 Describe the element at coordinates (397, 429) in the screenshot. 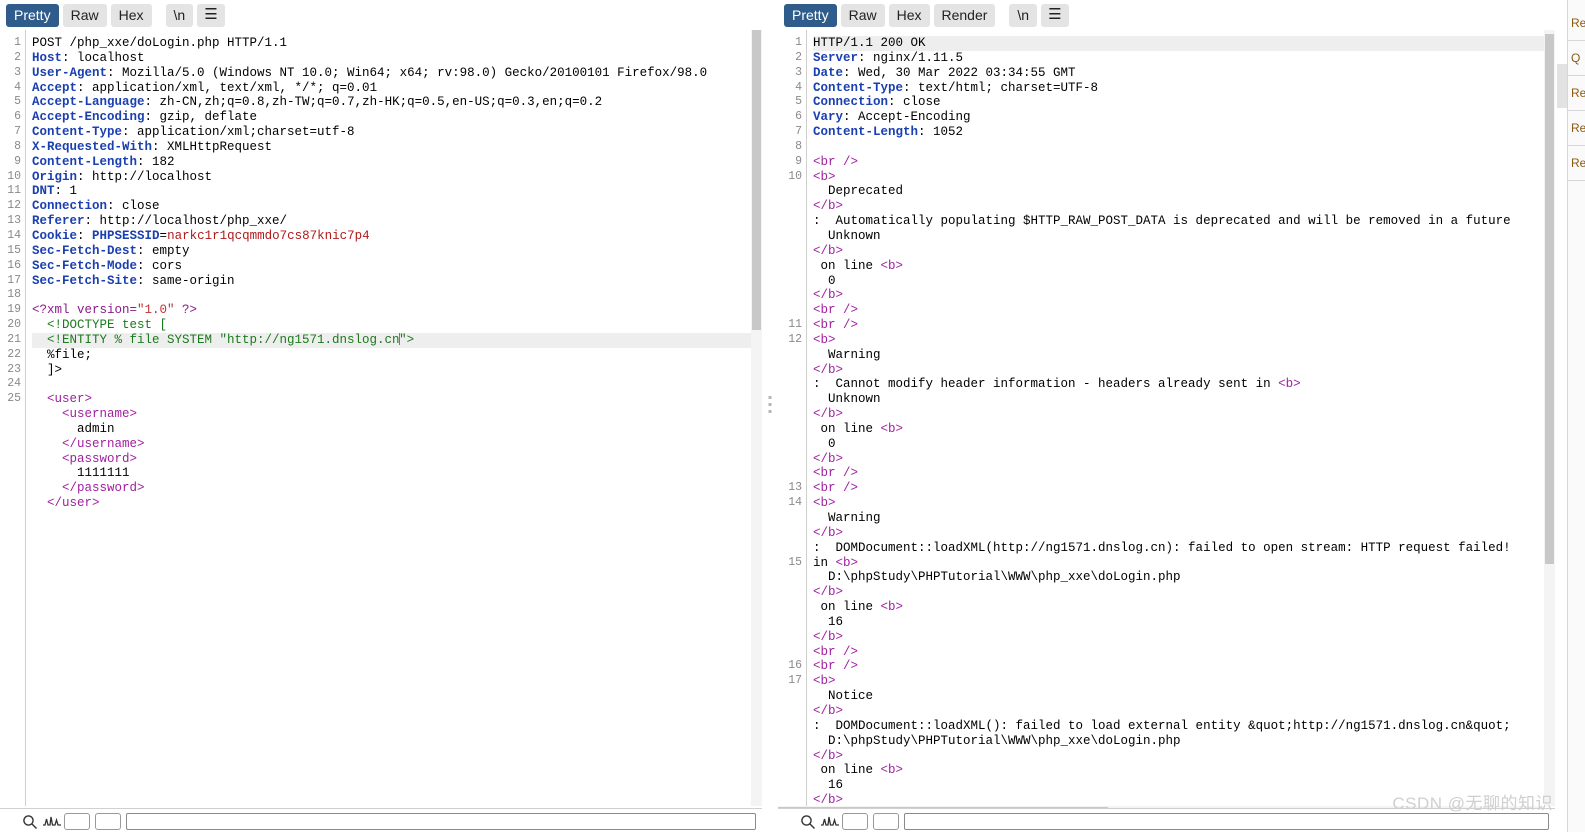

I see `code-line: admin` at that location.